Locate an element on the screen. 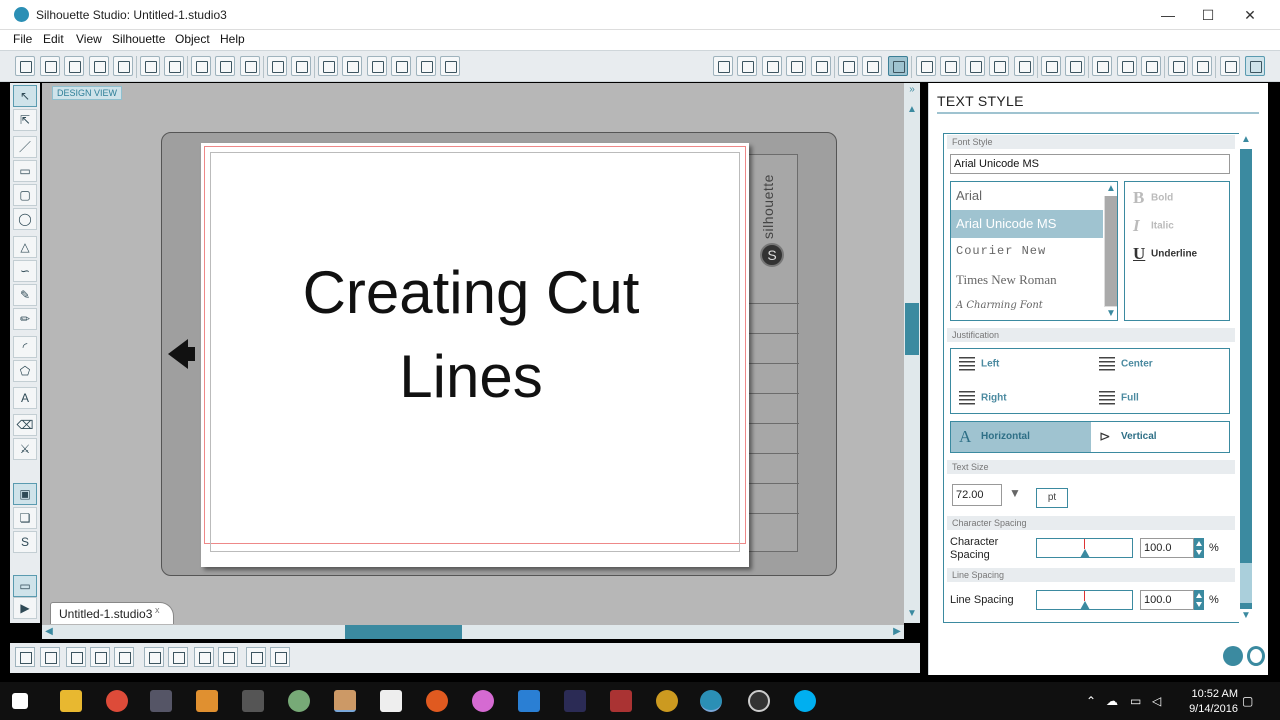 The height and width of the screenshot is (720, 1280). itunes-icon is located at coordinates (483, 701).